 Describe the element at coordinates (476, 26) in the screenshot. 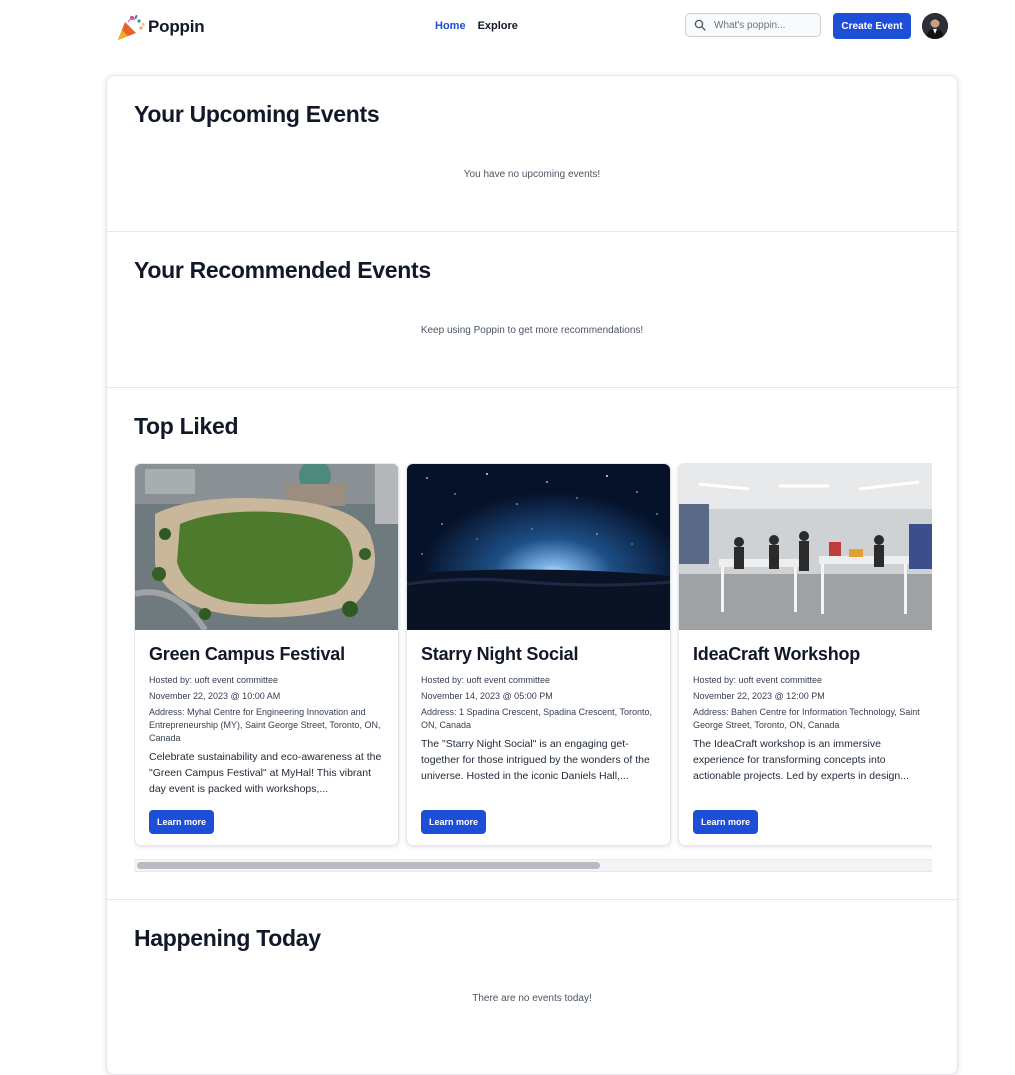

I see `main-nav: Home Explore` at that location.